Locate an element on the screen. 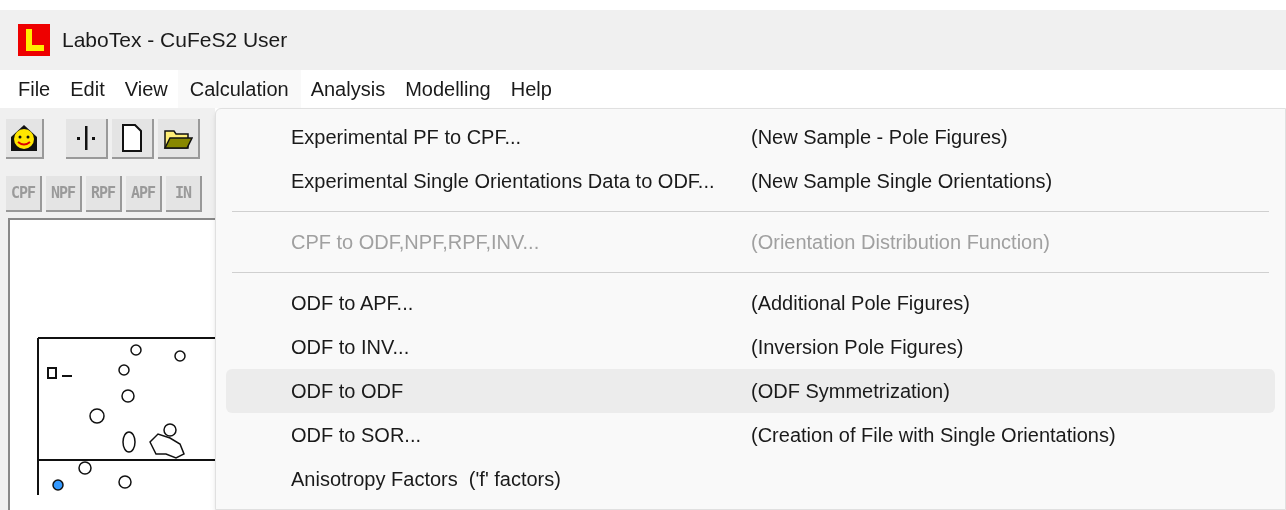 This screenshot has height=510, width=1286. new-file-icon is located at coordinates (132, 138).